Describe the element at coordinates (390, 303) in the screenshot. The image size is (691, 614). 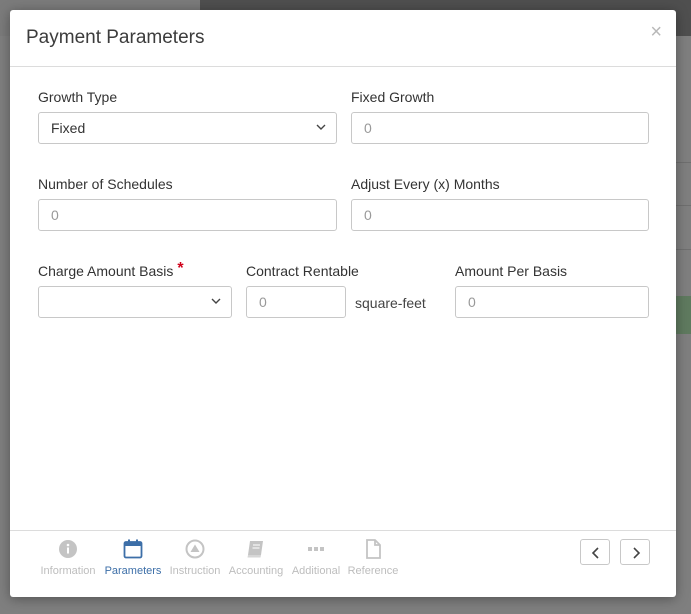
I see `contract-rentable-unit: square-feet` at that location.